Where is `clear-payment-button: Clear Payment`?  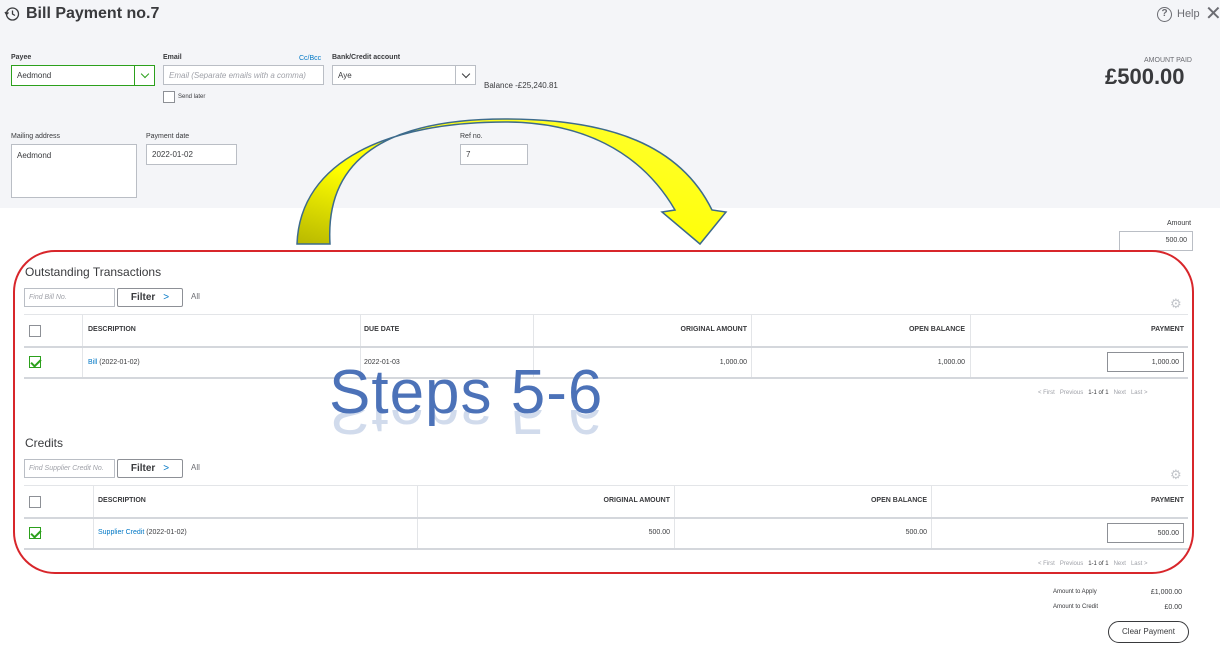
clear-payment-button: Clear Payment is located at coordinates (1148, 632).